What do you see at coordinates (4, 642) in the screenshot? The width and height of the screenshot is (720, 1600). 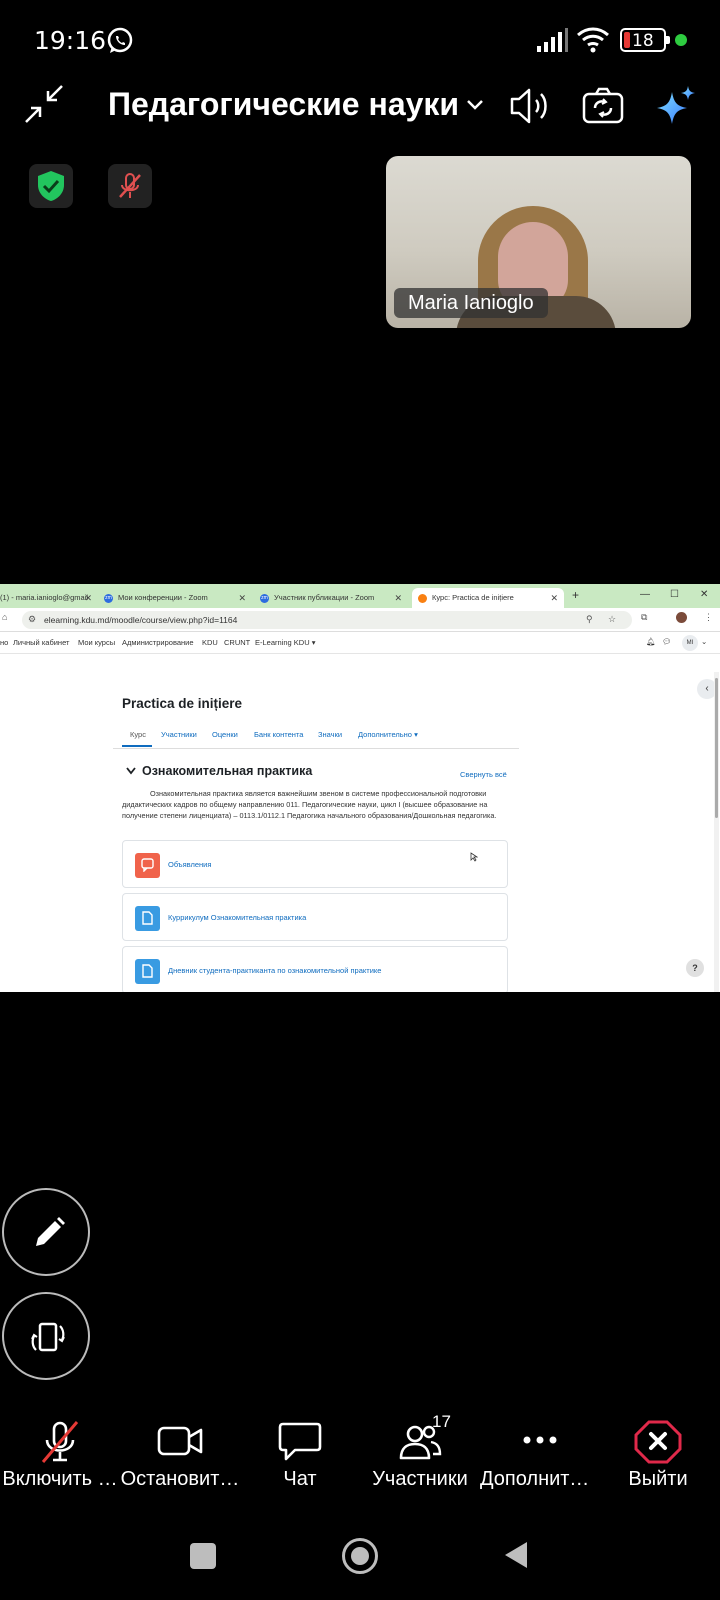 I see `nav-home: но` at bounding box center [4, 642].